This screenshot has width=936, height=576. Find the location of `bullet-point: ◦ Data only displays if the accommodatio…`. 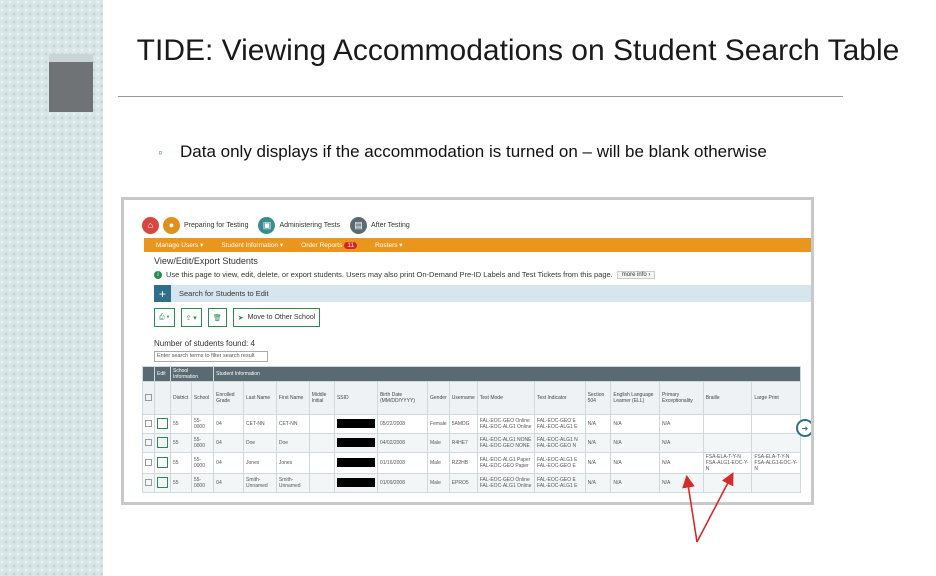

bullet-point: ◦ Data only displays if the accommodatio… is located at coordinates (478, 152).